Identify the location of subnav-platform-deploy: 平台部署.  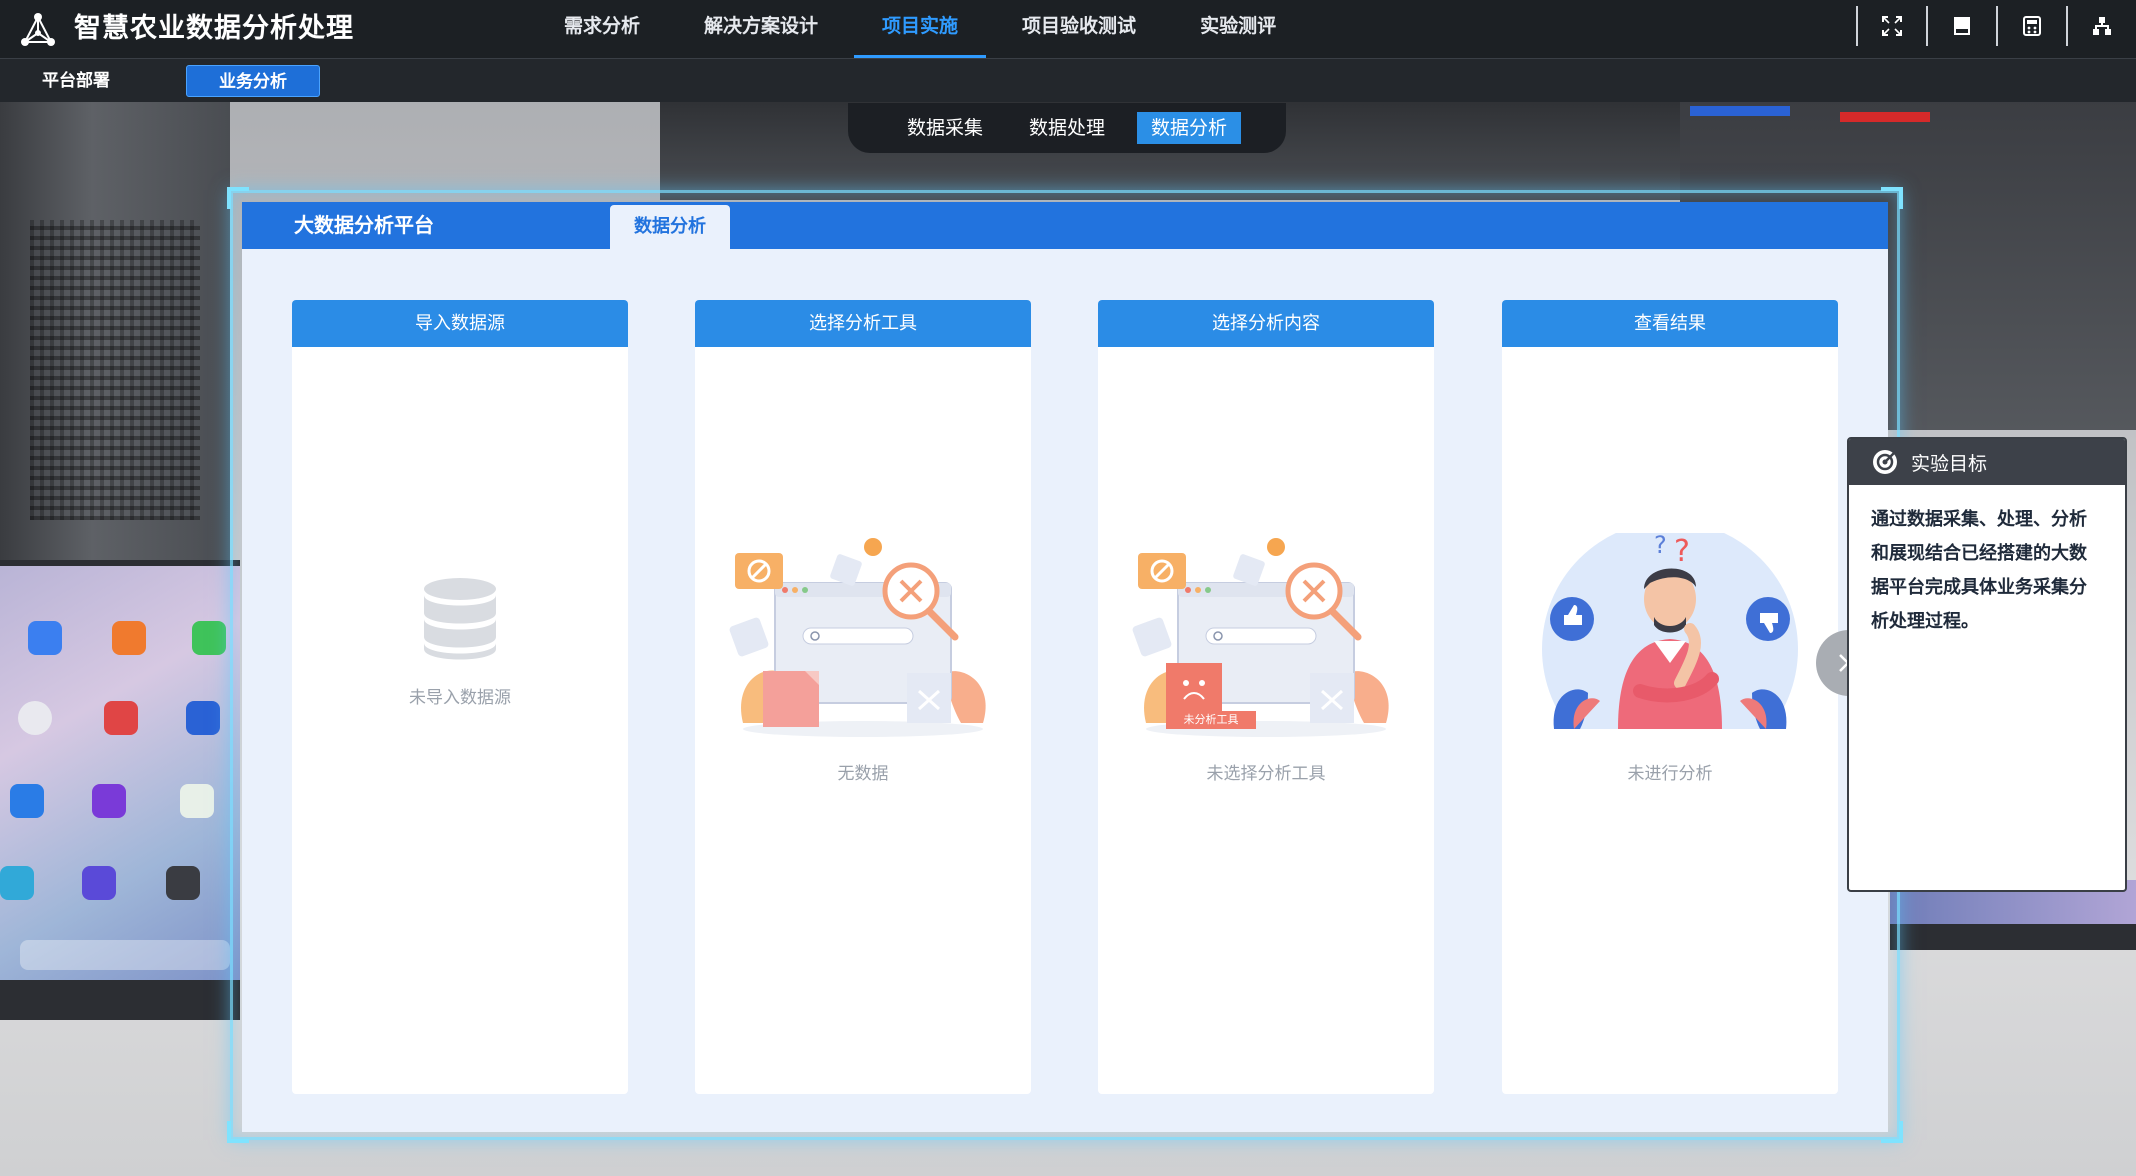
(76, 81).